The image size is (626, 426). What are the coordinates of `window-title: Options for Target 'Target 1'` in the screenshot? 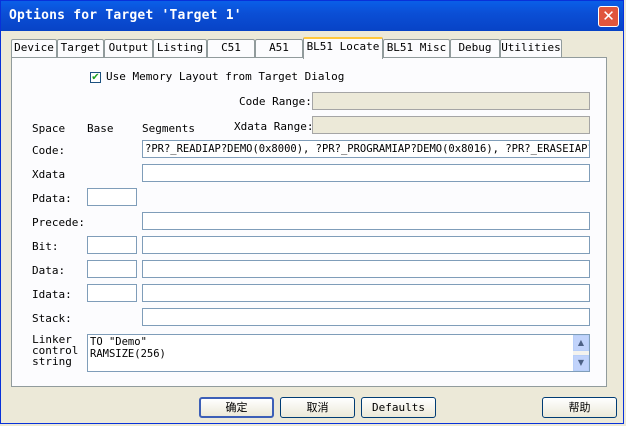 It's located at (125, 15).